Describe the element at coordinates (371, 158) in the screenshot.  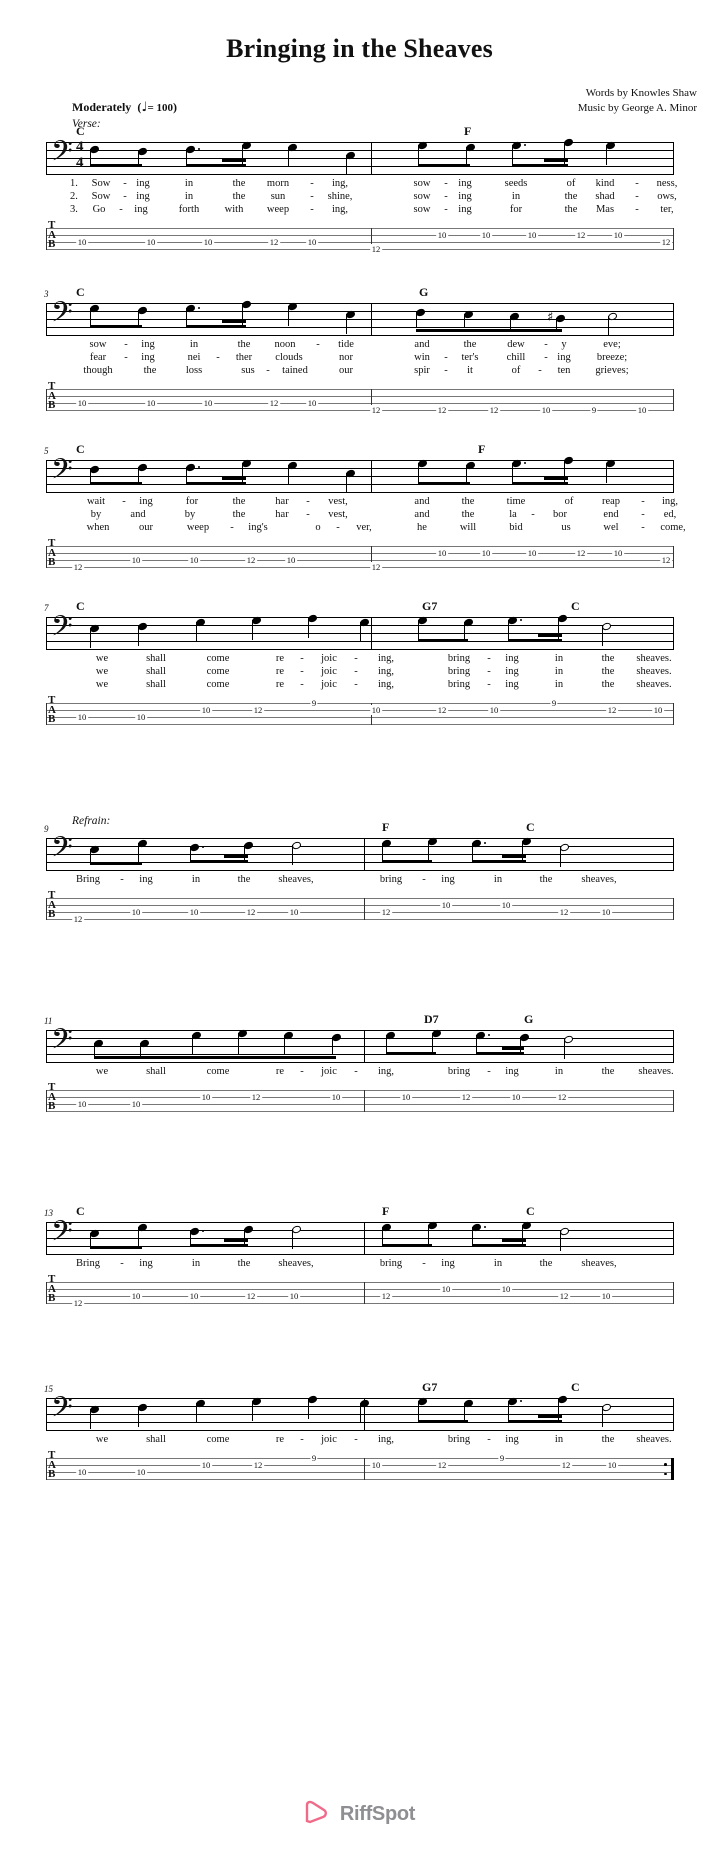
I see `measure-barline` at that location.